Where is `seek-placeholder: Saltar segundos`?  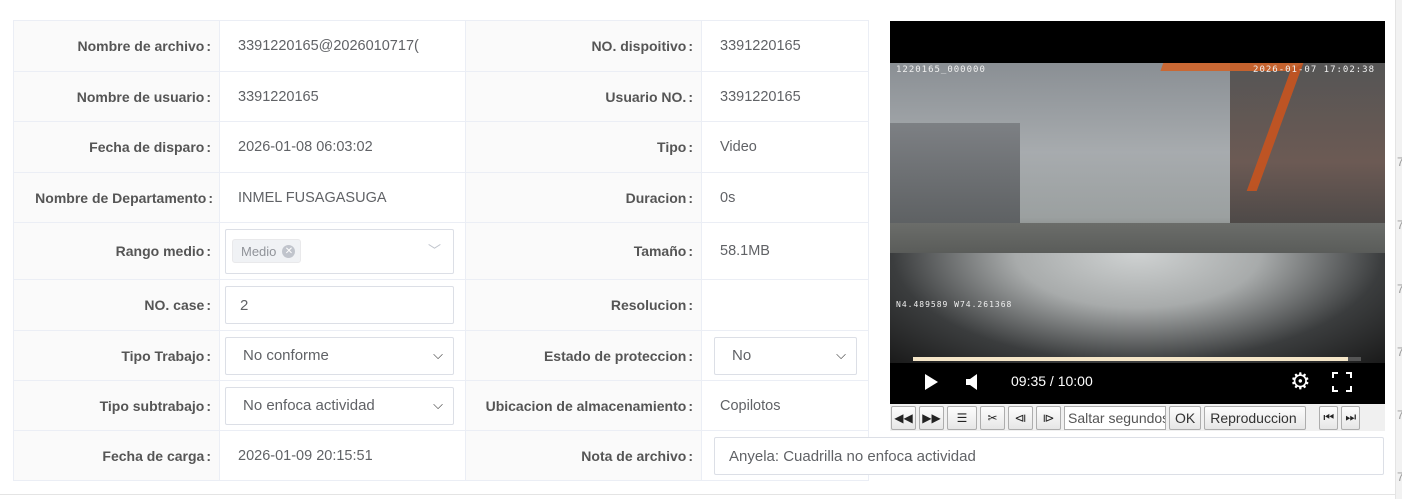 seek-placeholder: Saltar segundos is located at coordinates (1117, 417).